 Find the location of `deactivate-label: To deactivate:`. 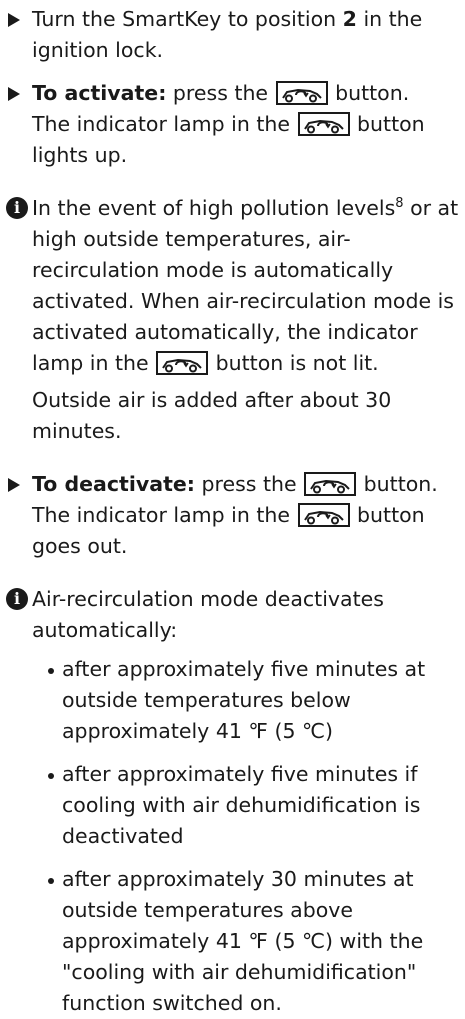

deactivate-label: To deactivate: is located at coordinates (113, 484).